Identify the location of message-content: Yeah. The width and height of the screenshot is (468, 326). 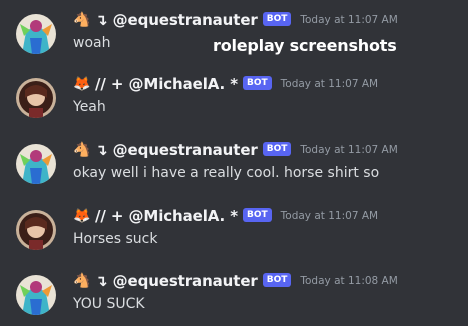
(89, 107).